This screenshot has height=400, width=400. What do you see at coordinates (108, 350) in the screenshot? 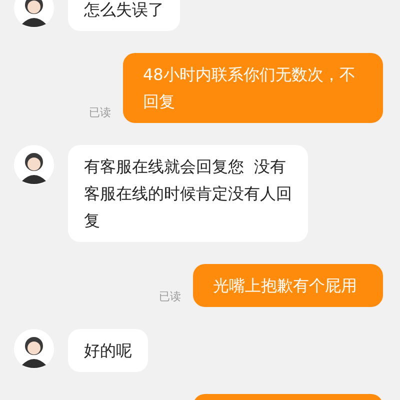
I see `chat-bubble: 好的呢` at bounding box center [108, 350].